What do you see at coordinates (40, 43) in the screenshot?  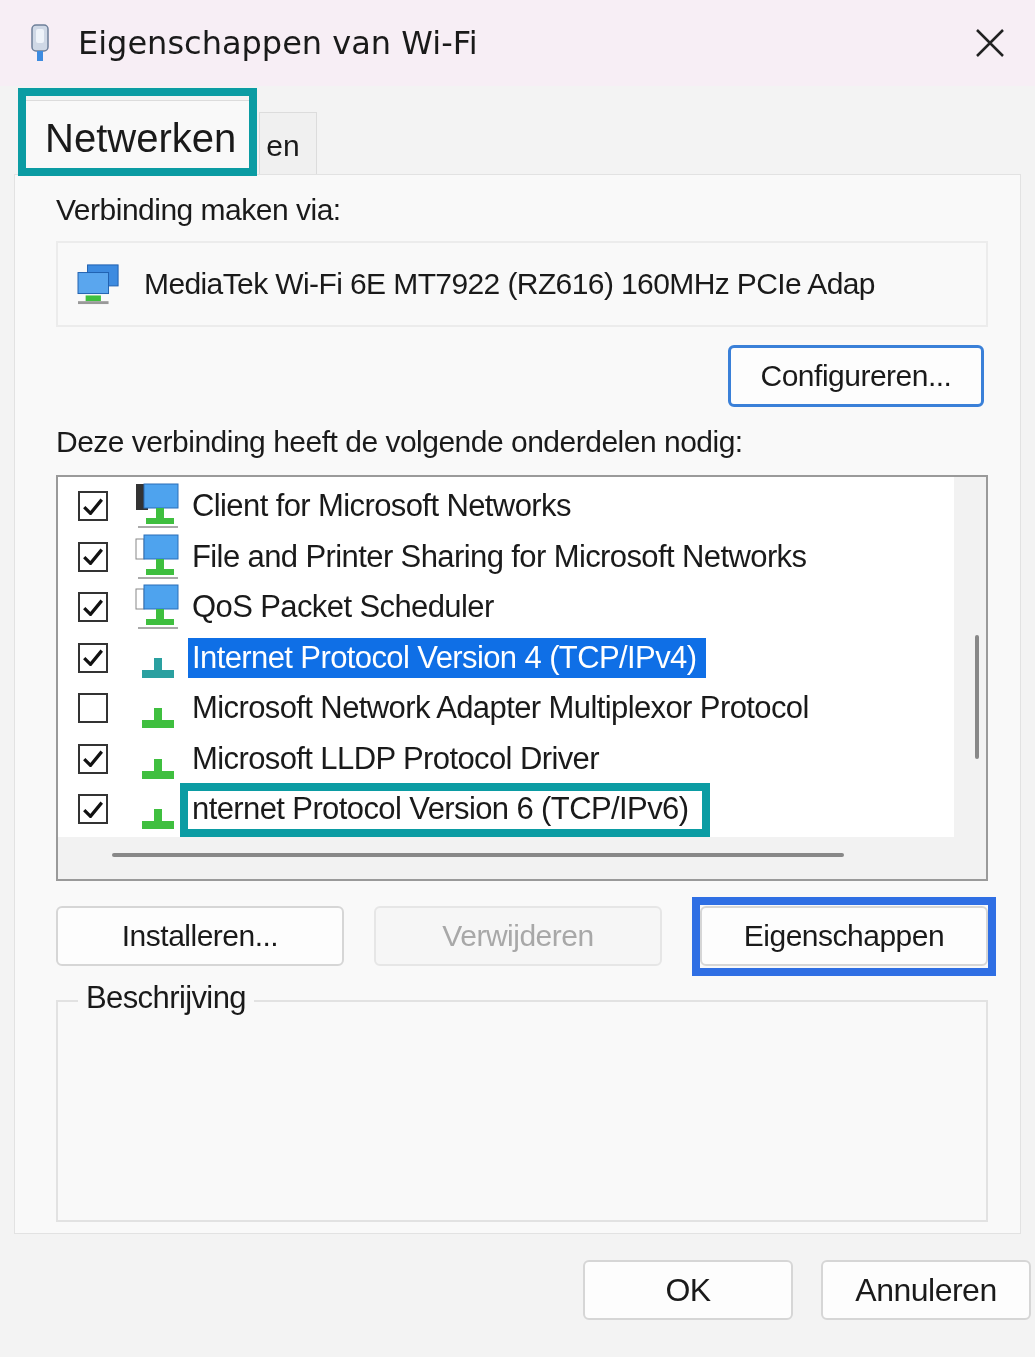 I see `usb-adapter-icon` at bounding box center [40, 43].